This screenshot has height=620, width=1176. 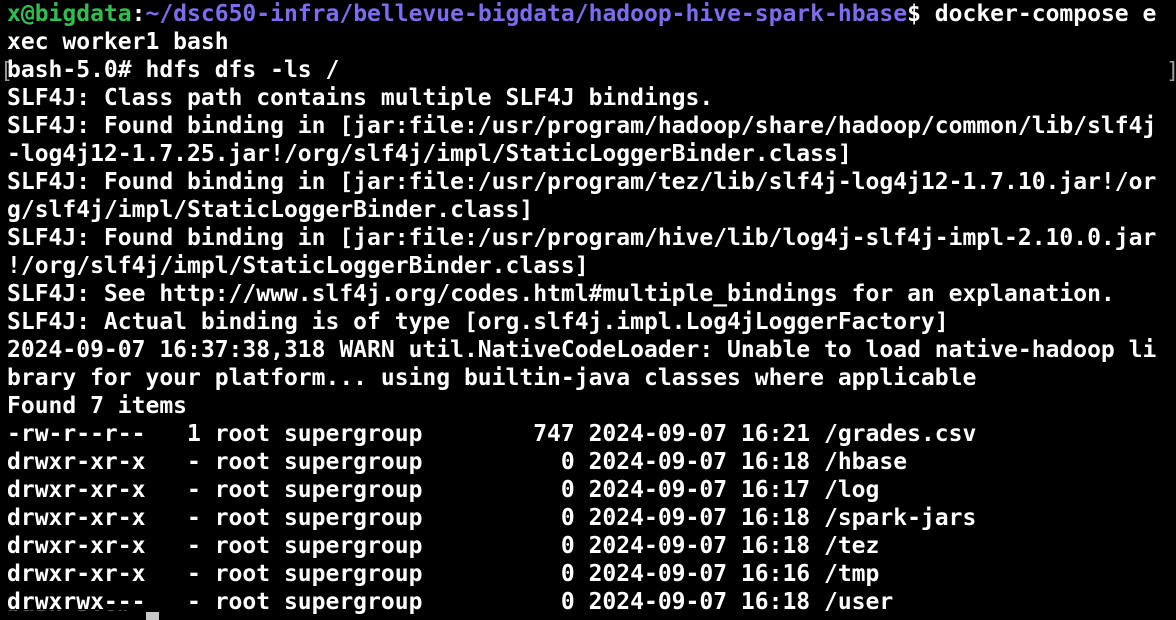 I want to click on output-line: g/slf4j/impl/StaticLoggerBinder.class], so click(x=270, y=210).